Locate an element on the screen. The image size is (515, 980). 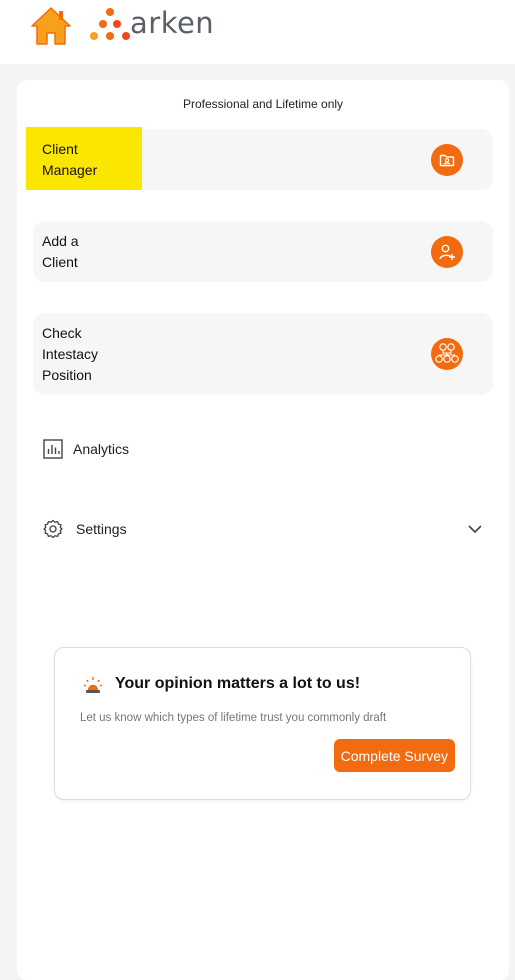
home-icon is located at coordinates (51, 26).